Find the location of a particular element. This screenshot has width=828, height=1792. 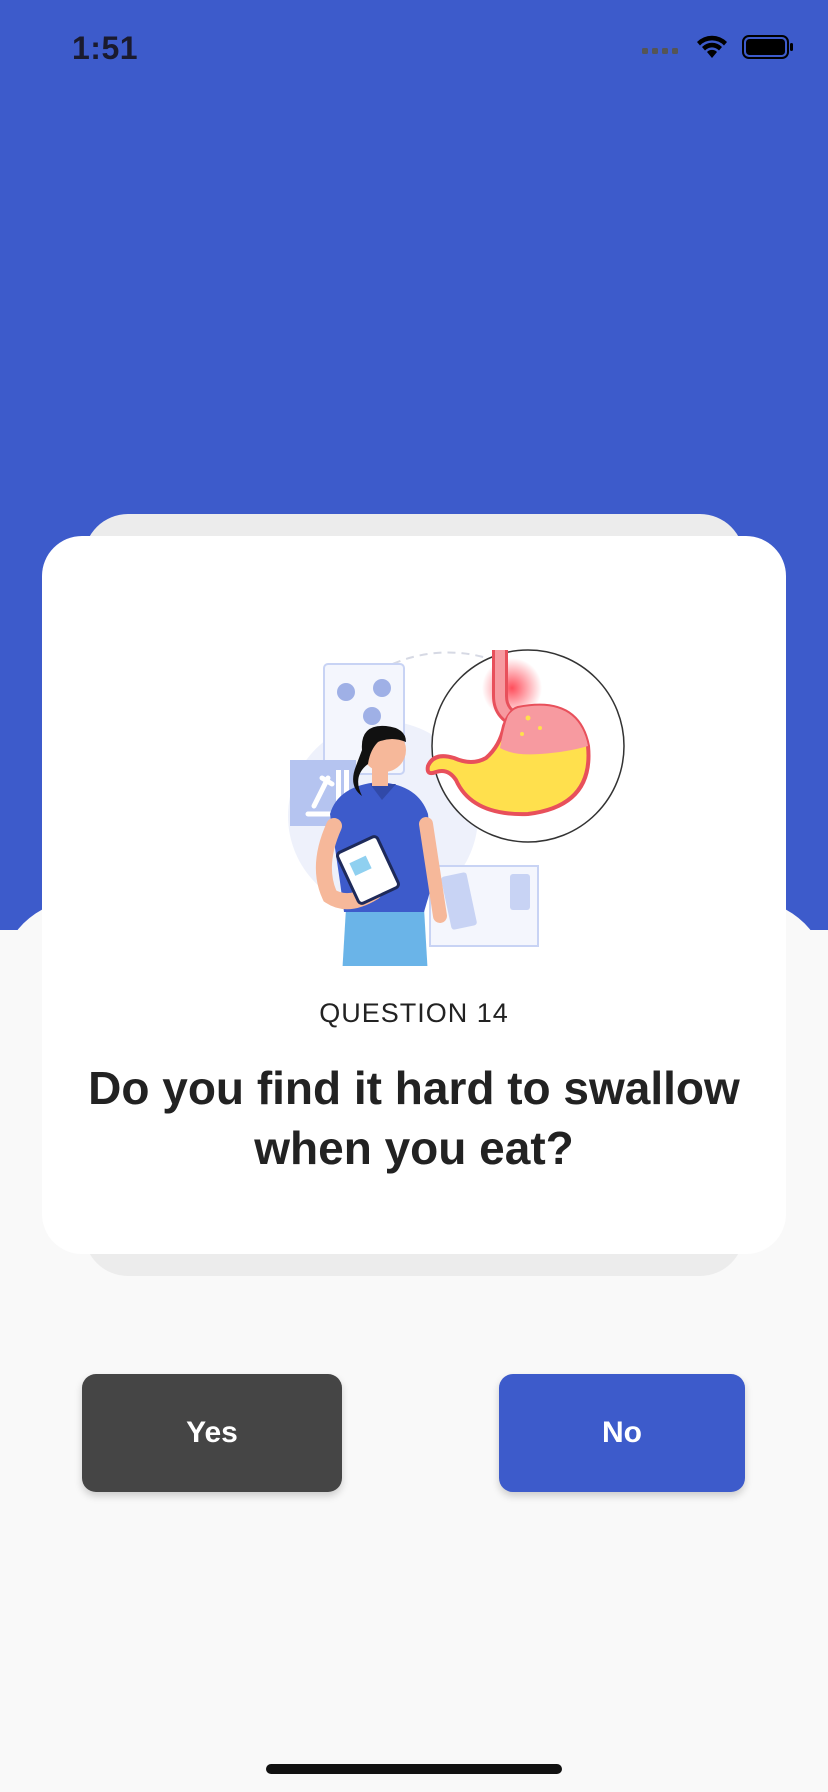

yes-button: Yes is located at coordinates (212, 1433).